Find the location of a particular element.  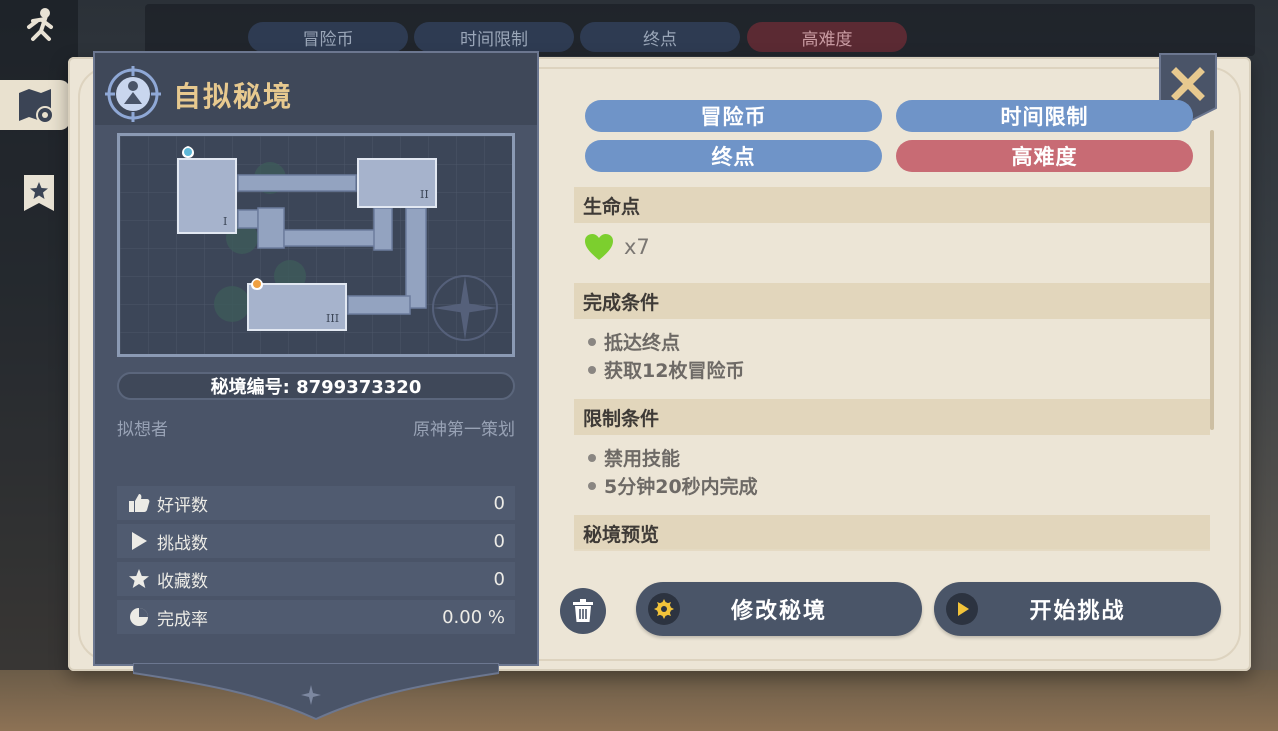

limit-condition-item: 5分钟20秒内完成 is located at coordinates (673, 485).